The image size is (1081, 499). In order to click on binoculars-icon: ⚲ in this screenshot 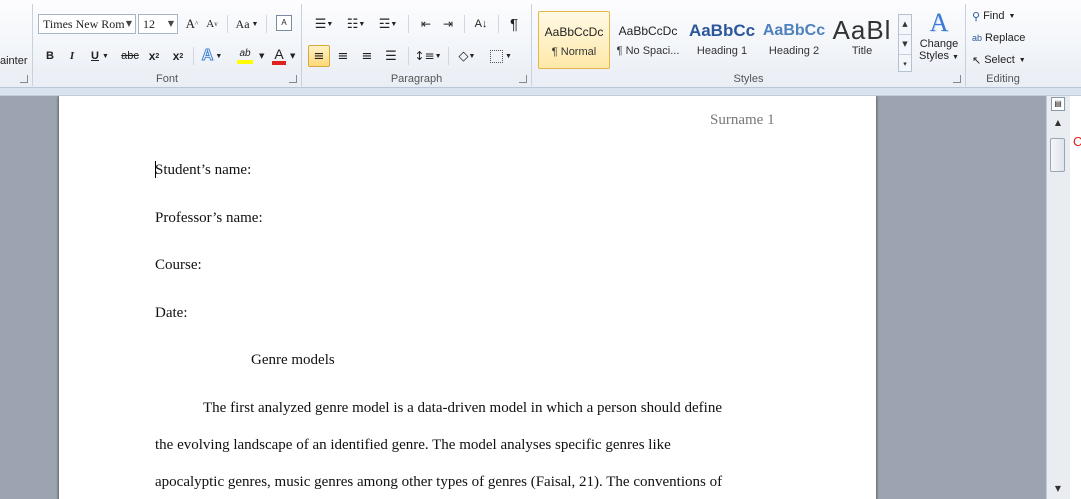, I will do `click(976, 16)`.